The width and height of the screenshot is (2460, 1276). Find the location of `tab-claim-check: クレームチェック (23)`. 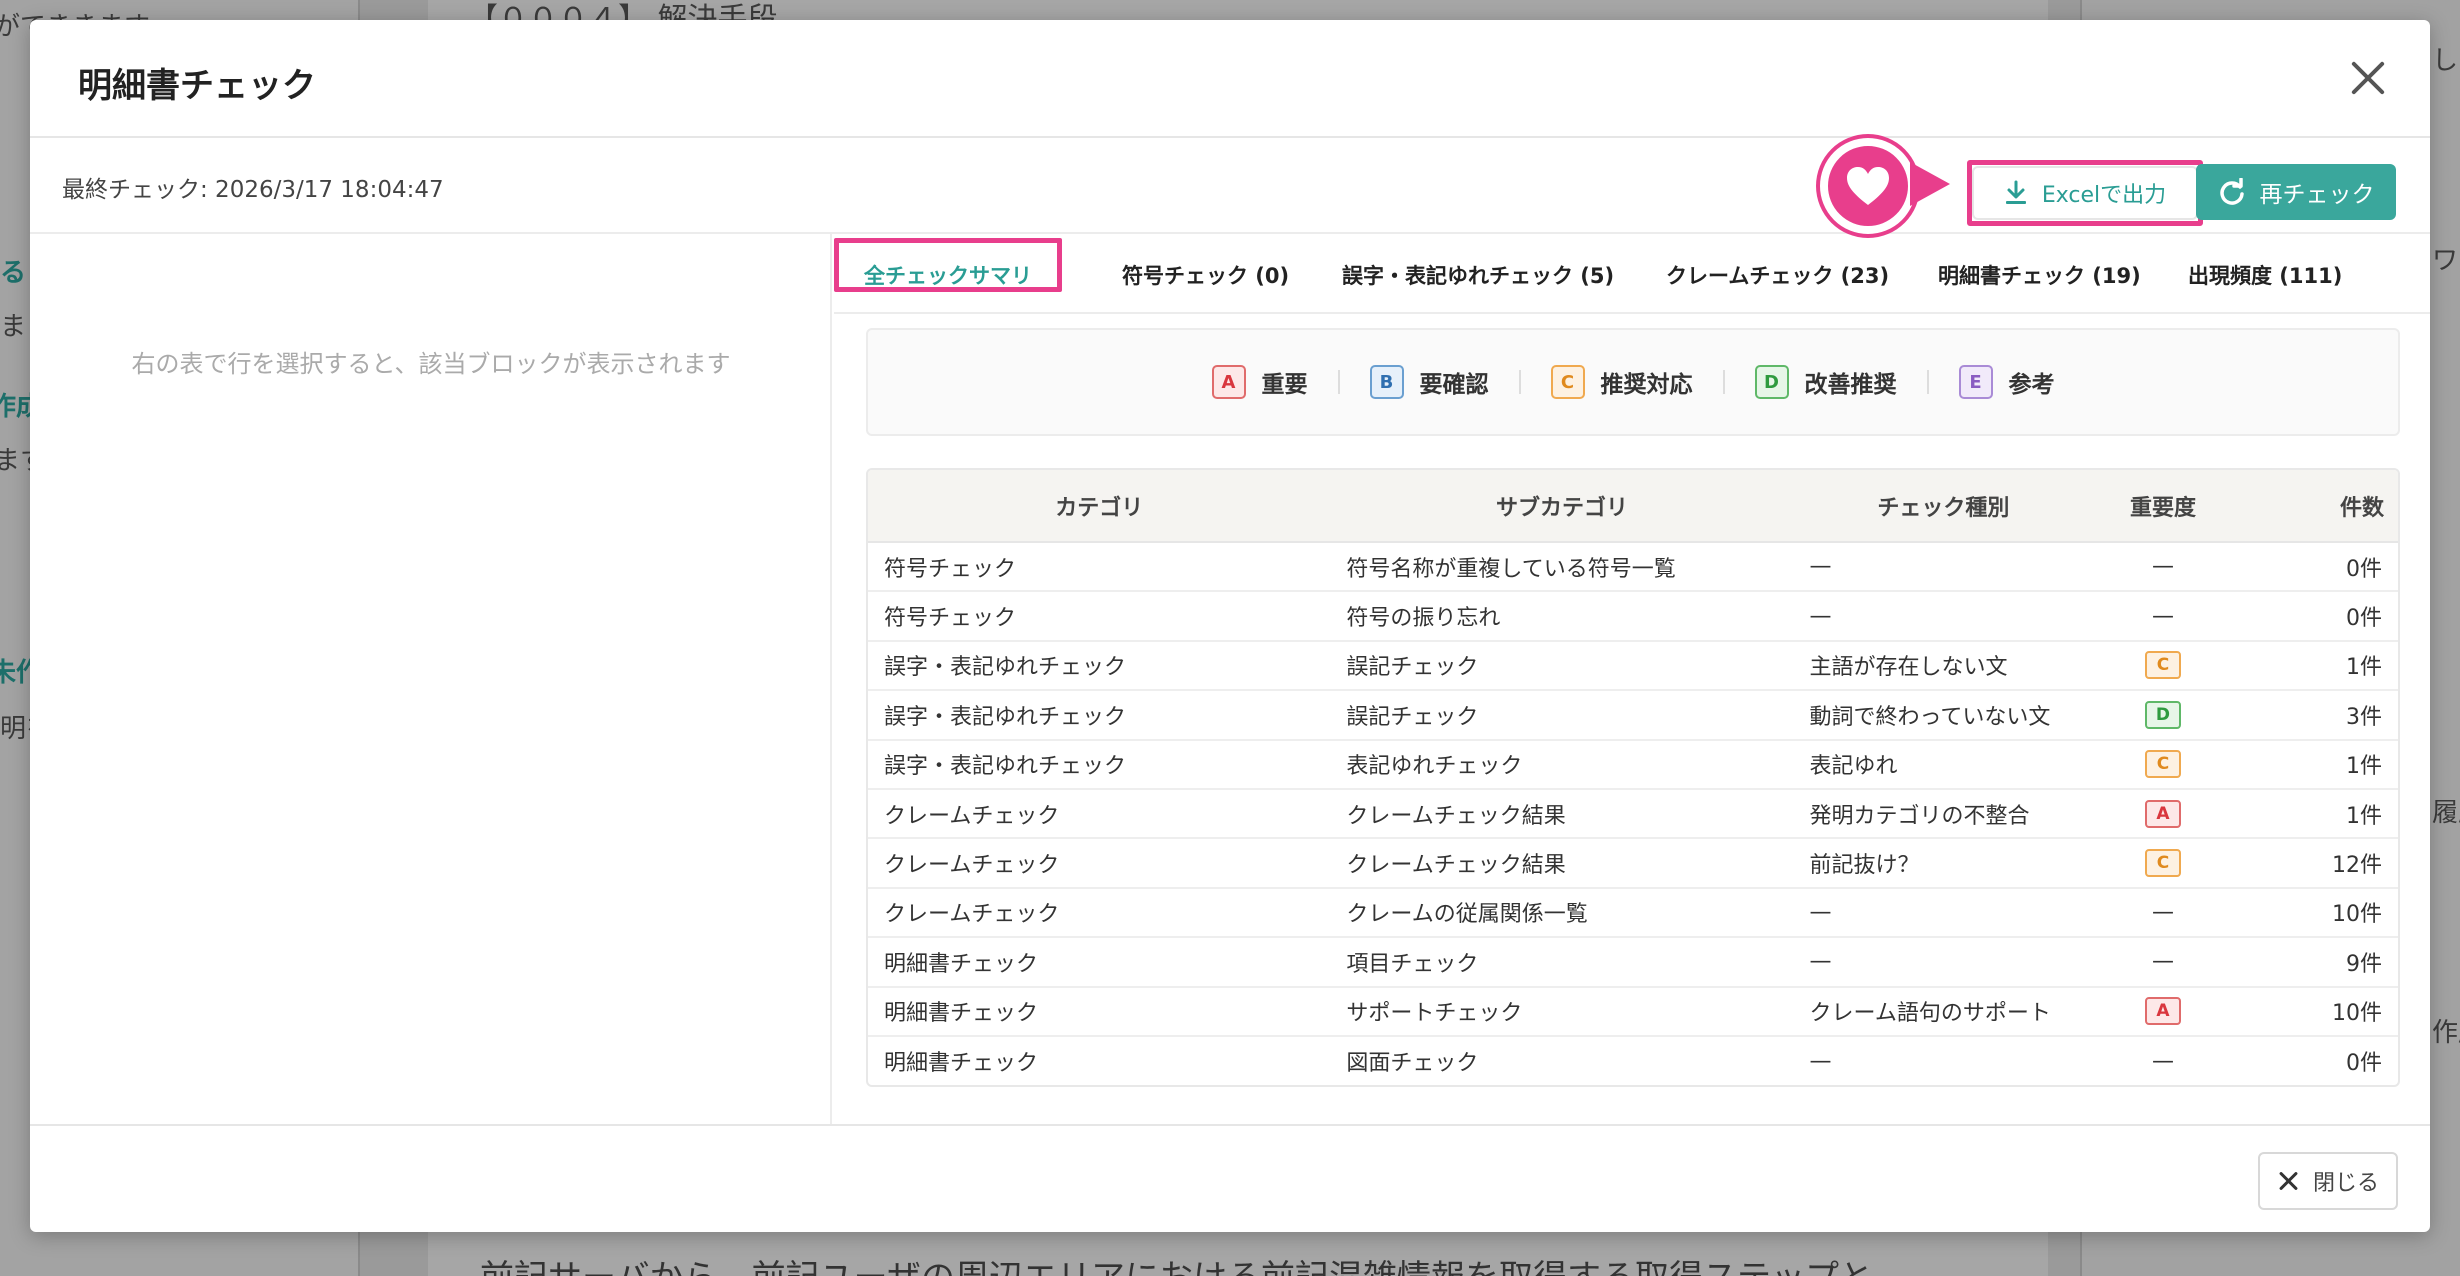

tab-claim-check: クレームチェック (23) is located at coordinates (1777, 275).